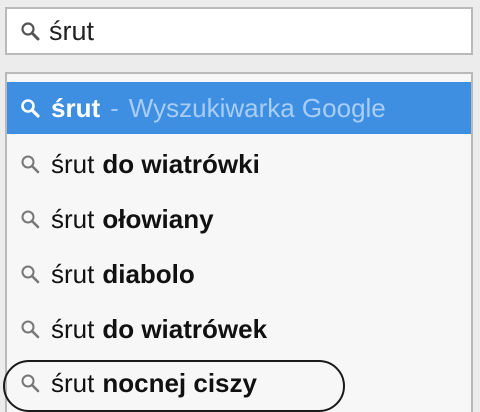  I want to click on search-box, so click(239, 31).